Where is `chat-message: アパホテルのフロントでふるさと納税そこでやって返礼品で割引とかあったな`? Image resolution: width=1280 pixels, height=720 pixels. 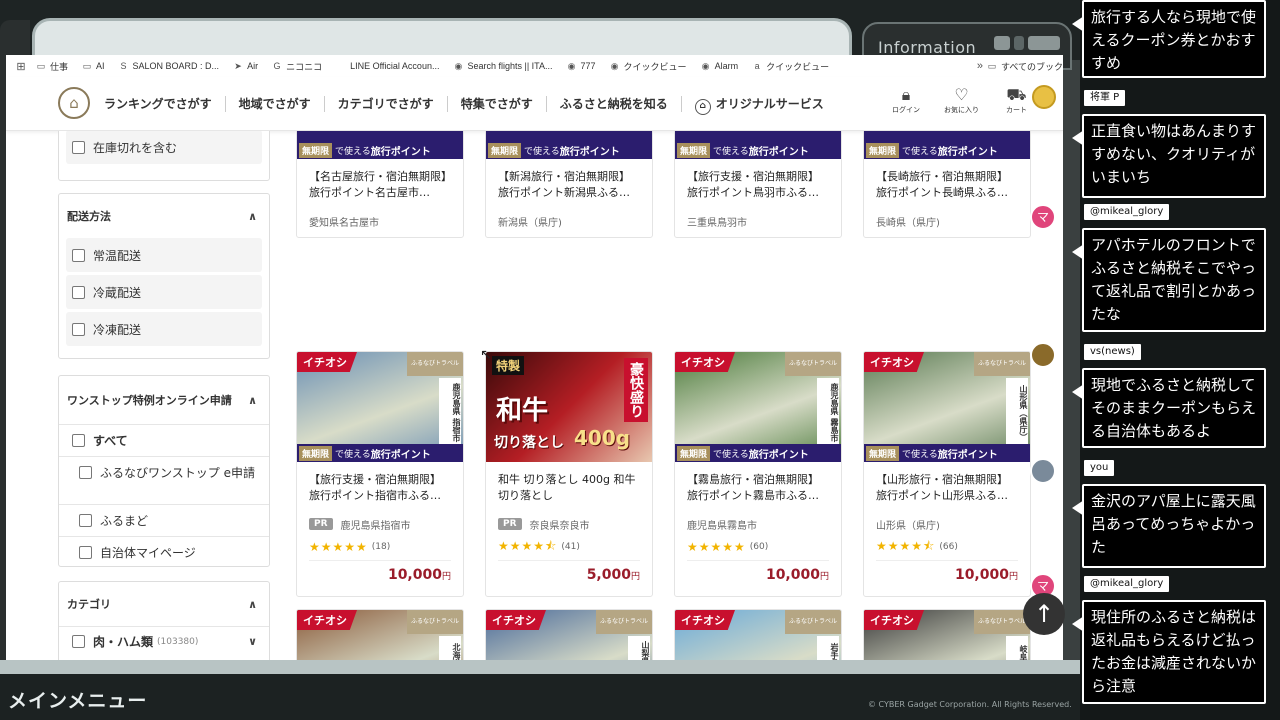
chat-message: アパホテルのフロントでふるさと納税そこでやって返礼品で割引とかあったな is located at coordinates (1169, 280).